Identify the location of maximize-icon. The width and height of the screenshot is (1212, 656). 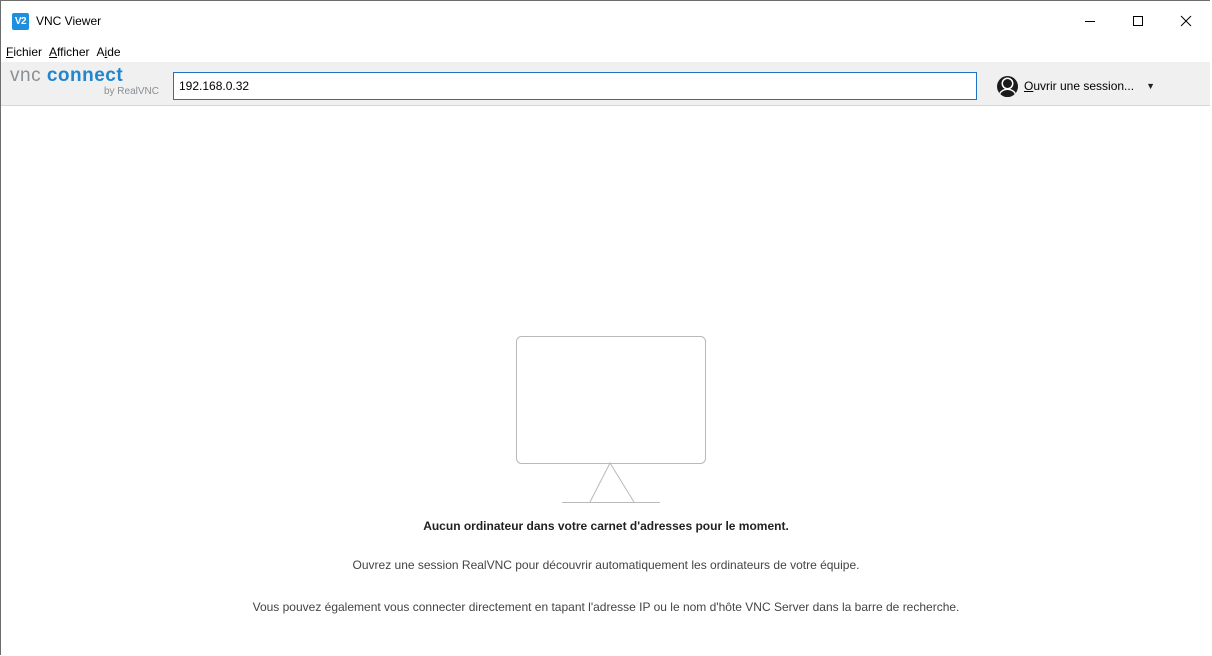
(1138, 21).